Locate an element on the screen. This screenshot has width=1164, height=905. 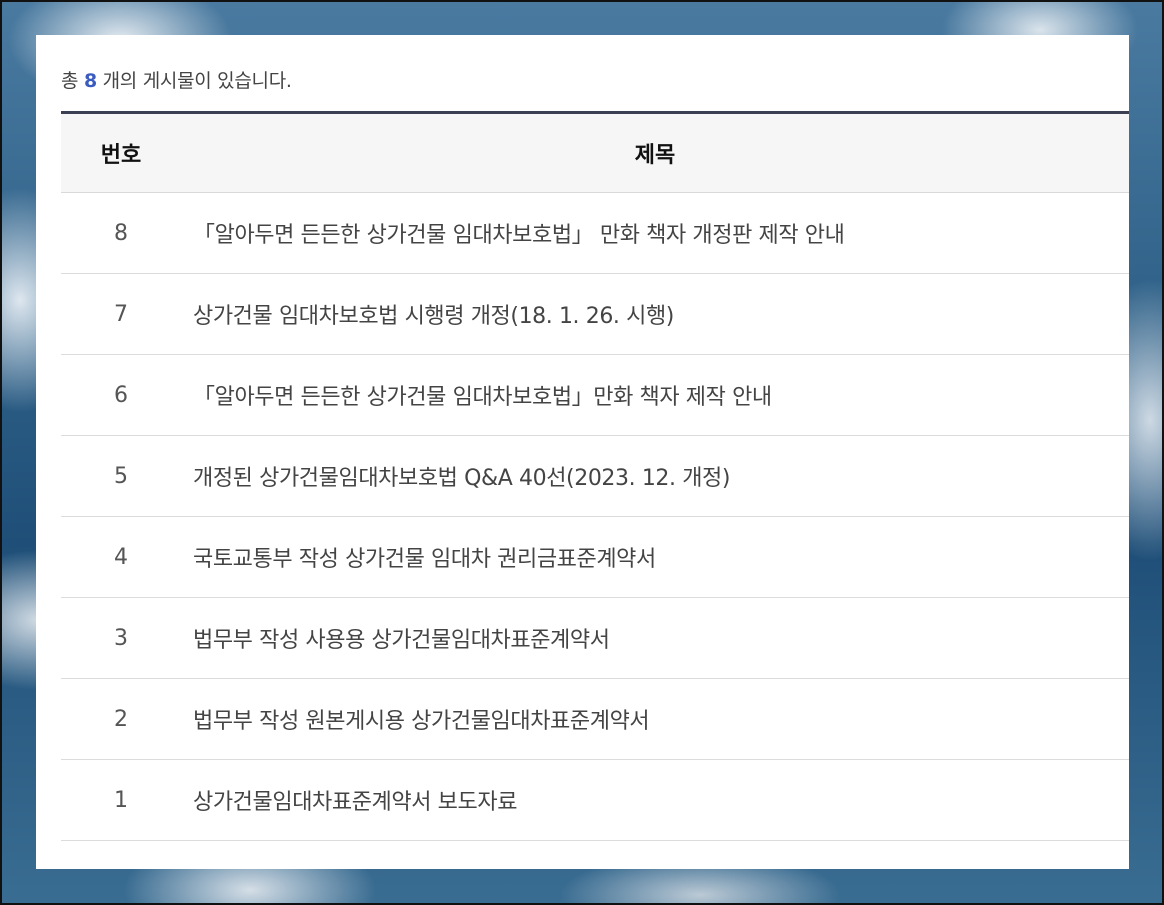
table-row: 7 상가건물 임대차보호법 시행령 개정(18. 1. 26. 시행) is located at coordinates (595, 314).